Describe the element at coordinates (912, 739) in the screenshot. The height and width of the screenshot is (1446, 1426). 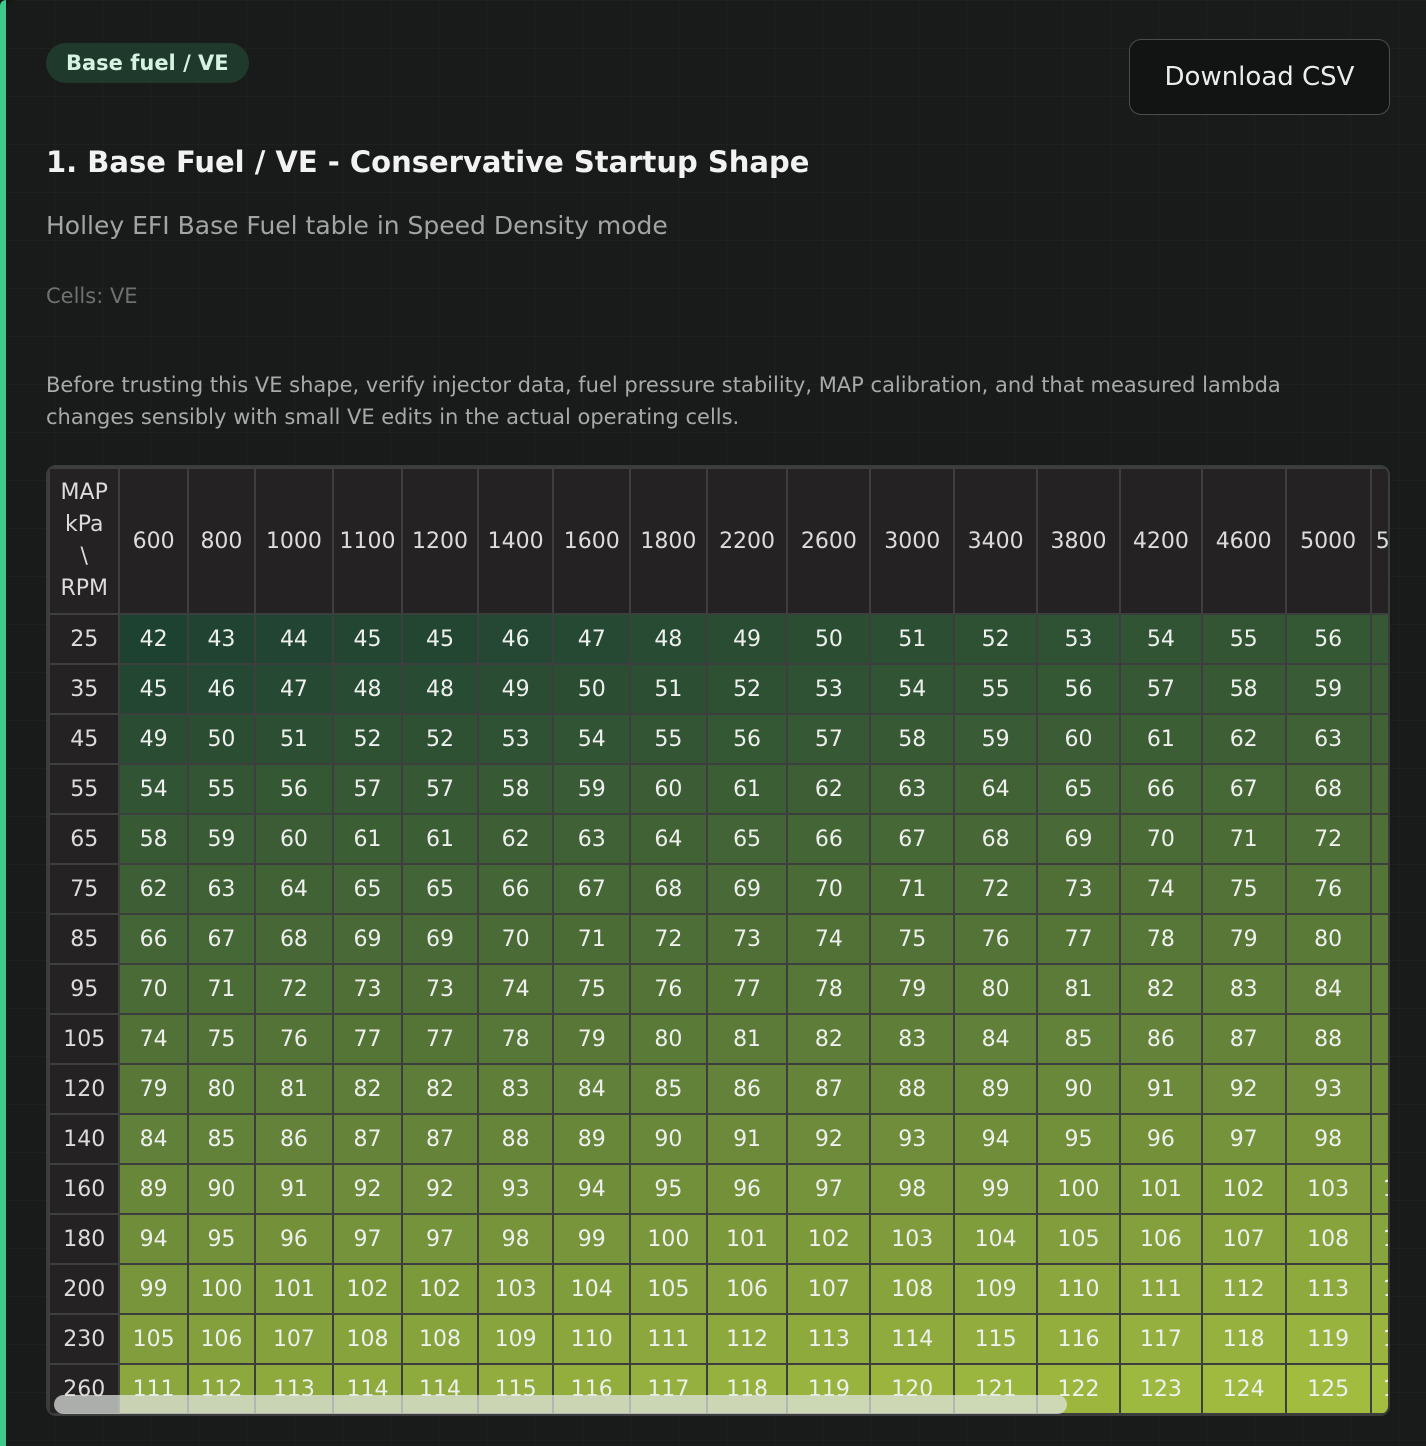
I see `ve-cell: 58` at that location.